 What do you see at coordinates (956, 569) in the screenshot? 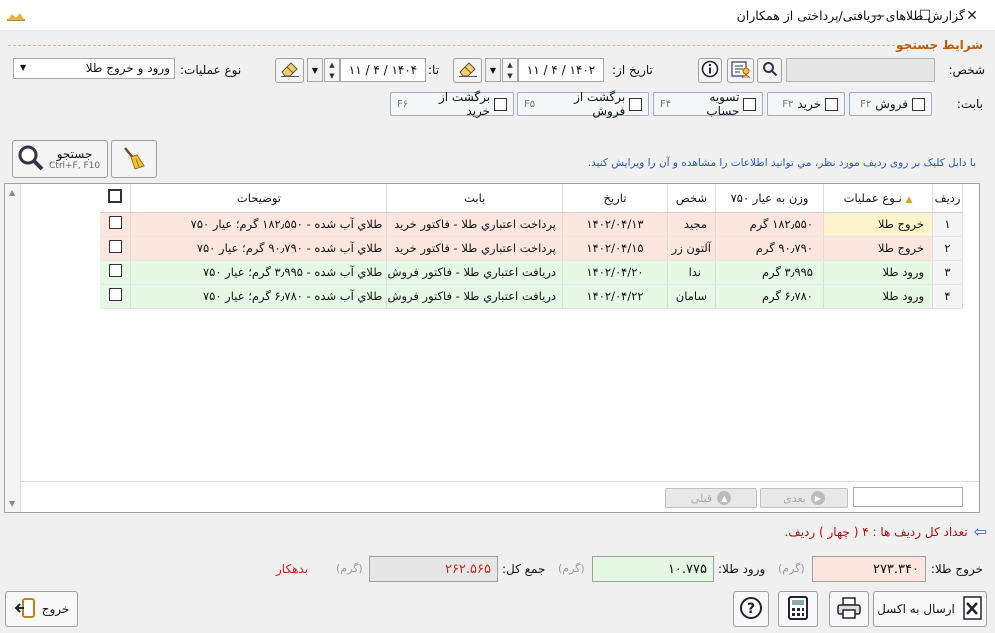
I see `gold-out-label: خروج طلا:` at bounding box center [956, 569].